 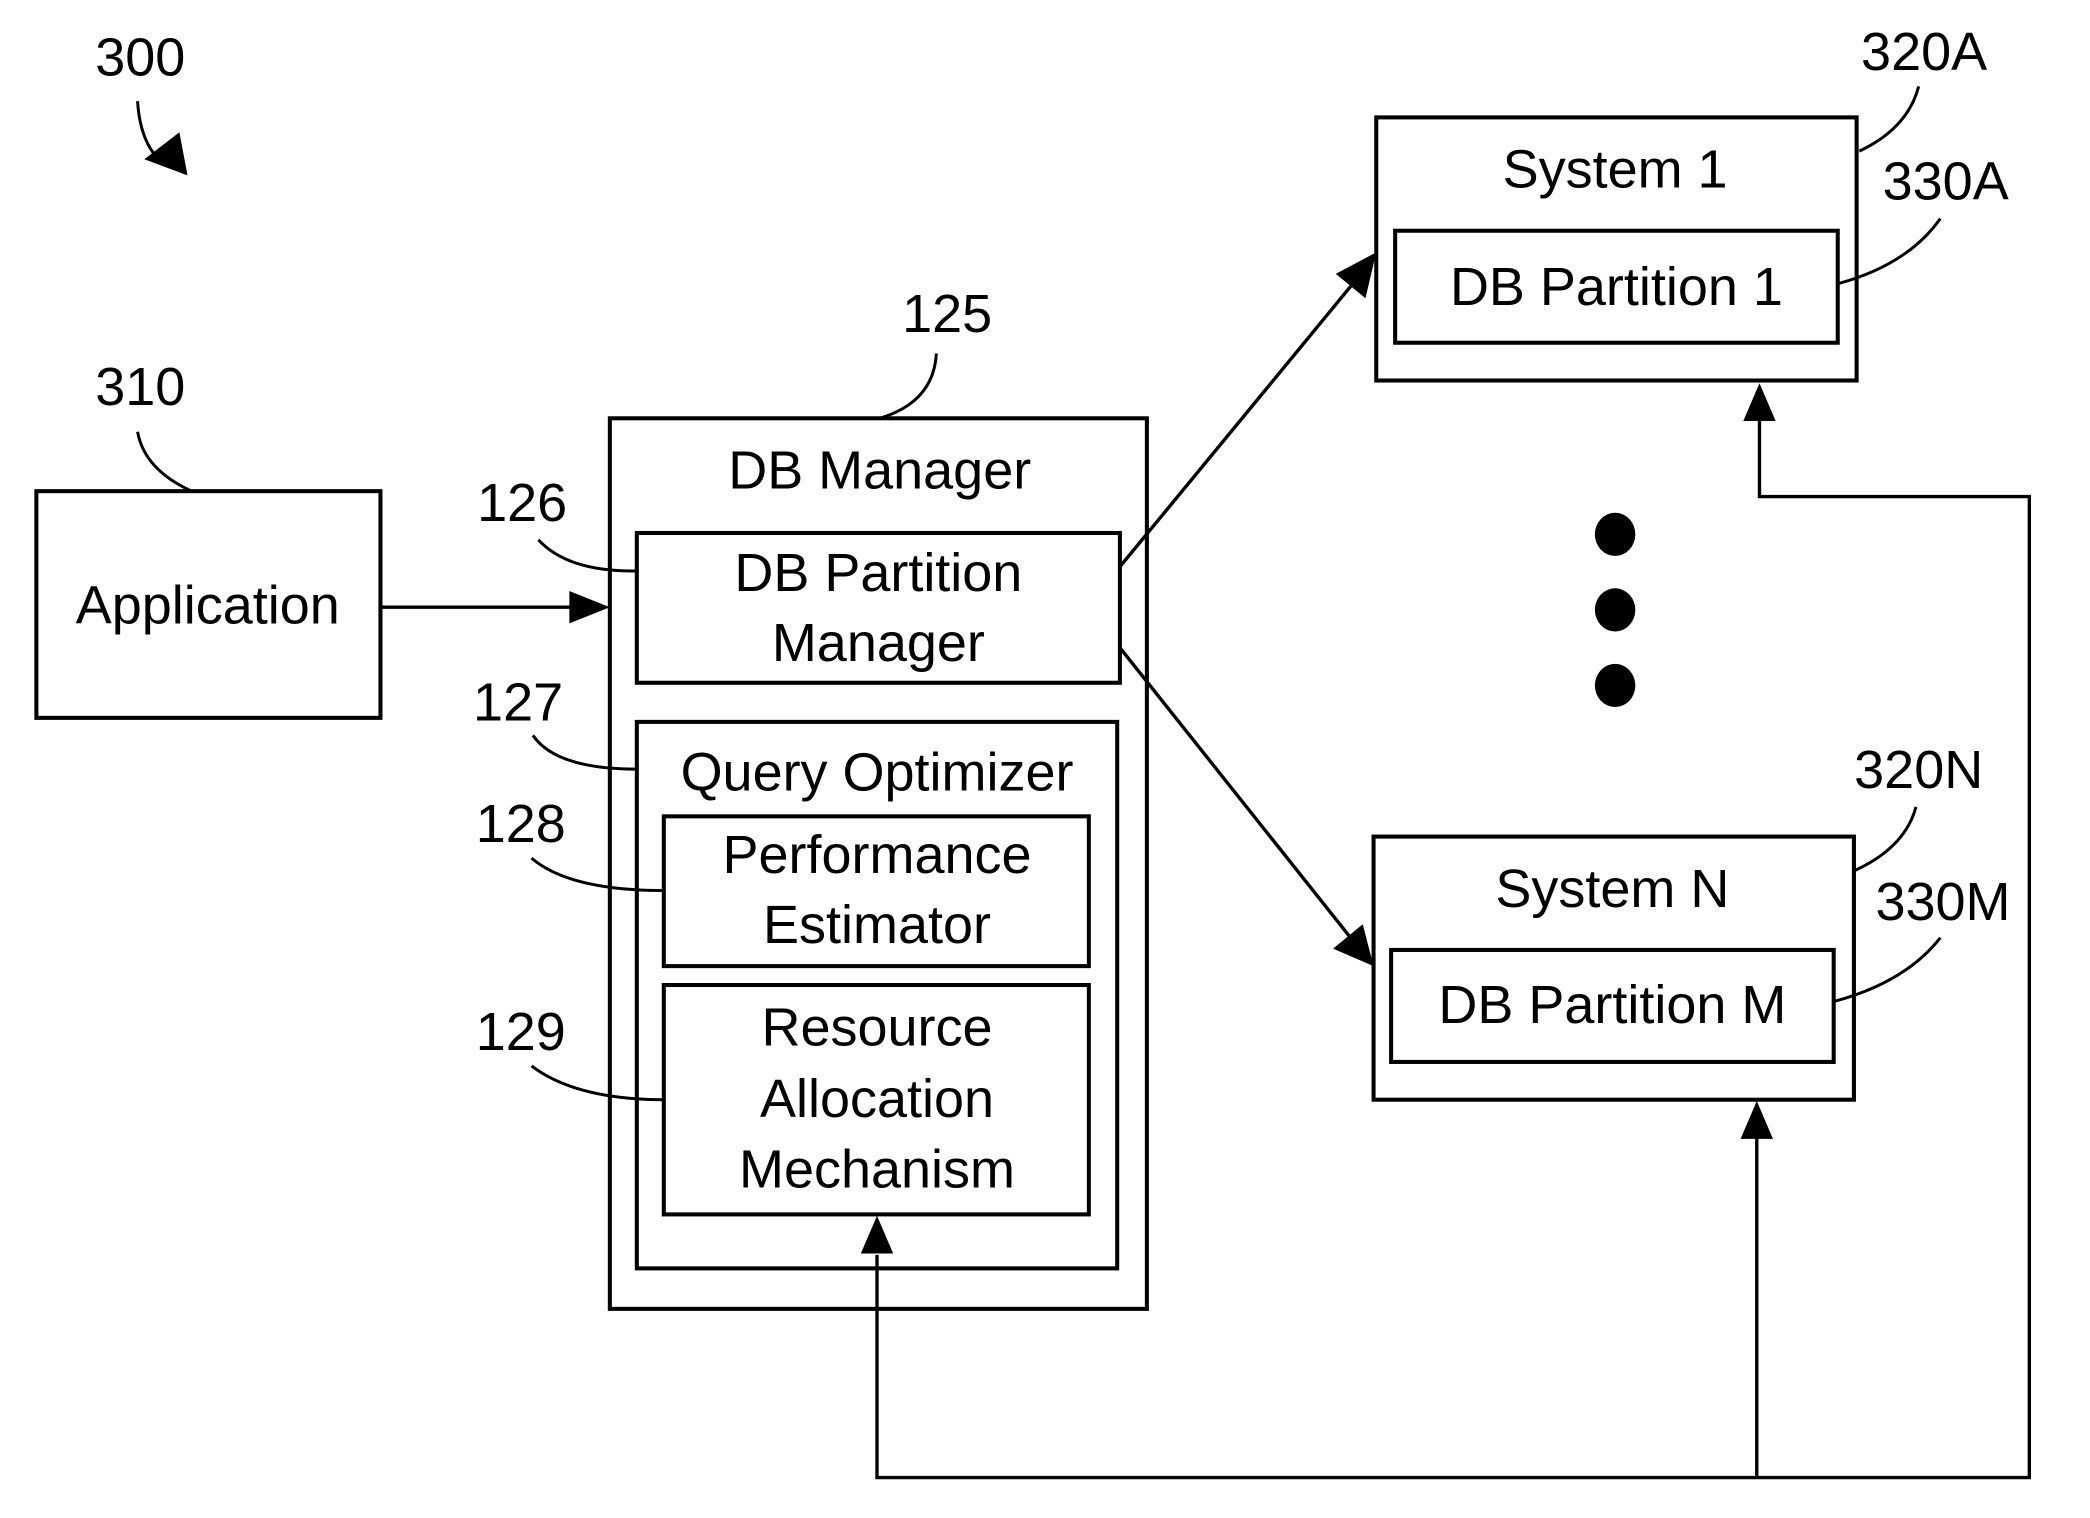 I want to click on db-manager-leader, so click(x=908, y=386).